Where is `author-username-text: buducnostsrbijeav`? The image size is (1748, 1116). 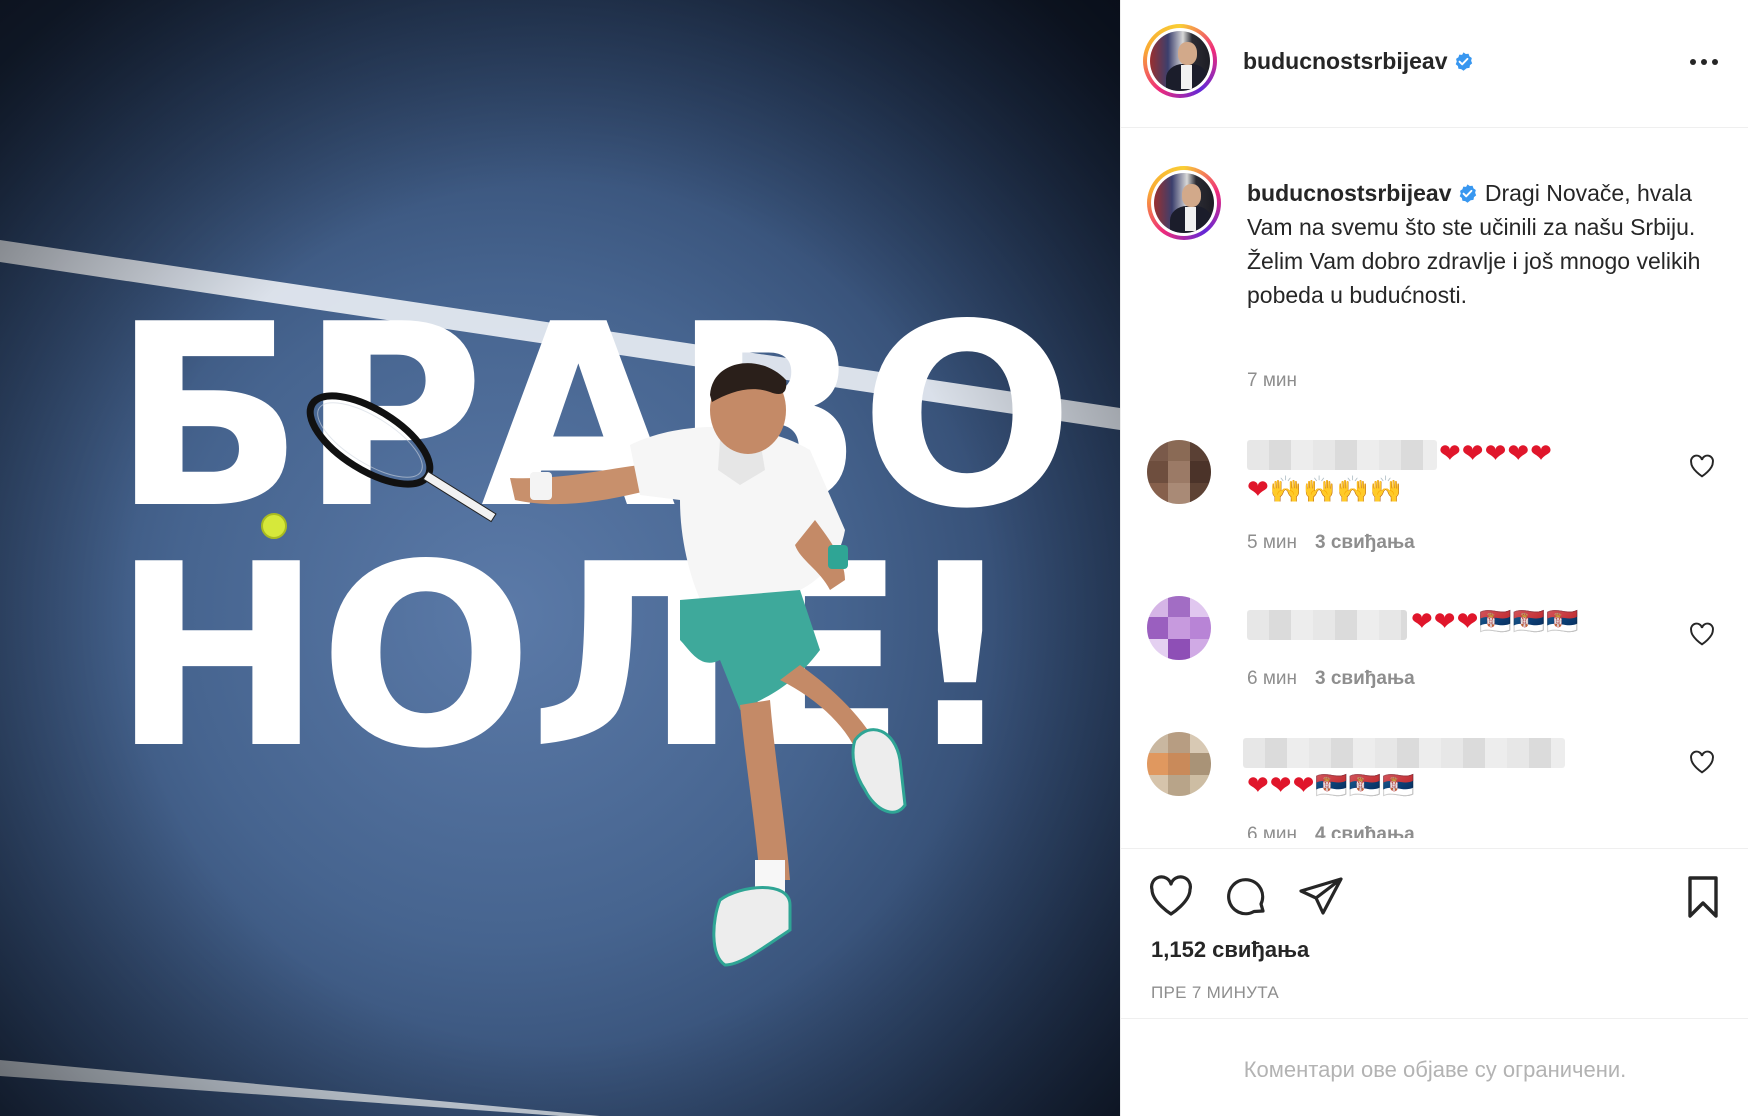
author-username-text: buducnostsrbijeav is located at coordinates (1345, 61).